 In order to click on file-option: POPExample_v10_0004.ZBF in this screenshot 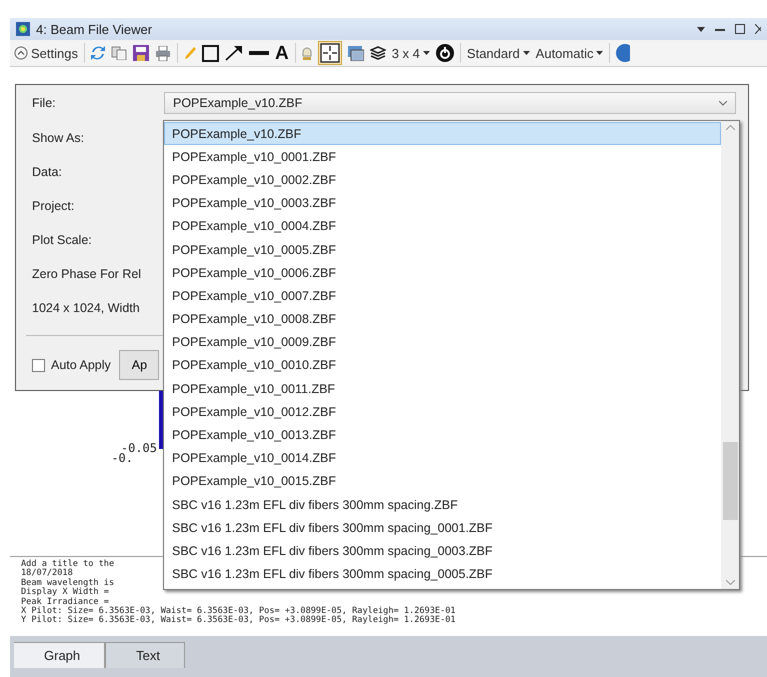, I will do `click(442, 226)`.